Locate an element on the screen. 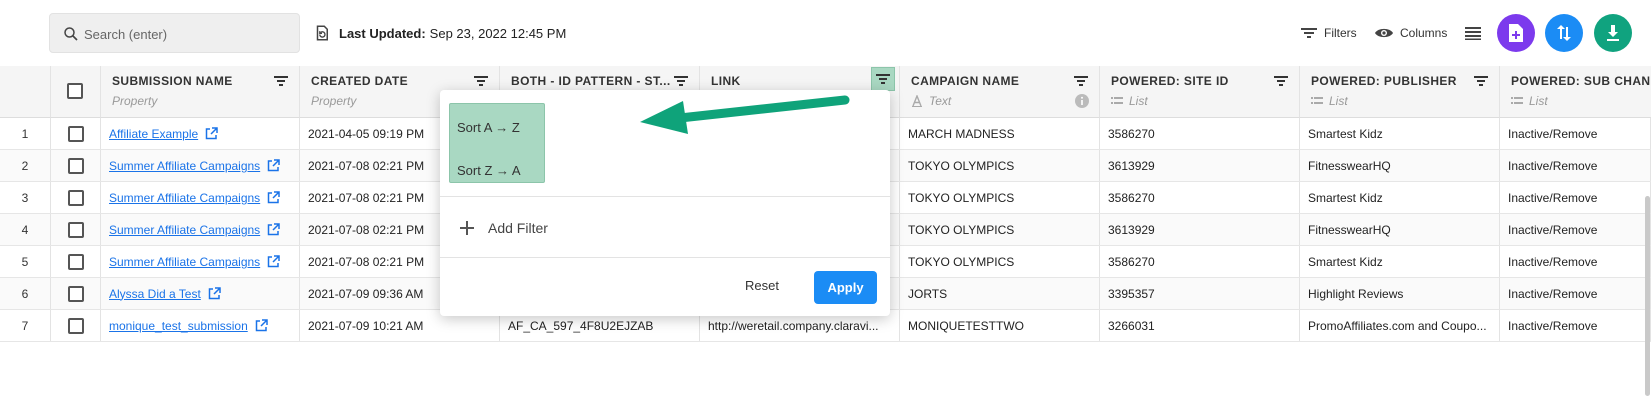 Image resolution: width=1651 pixels, height=396 pixels. apply-button: Apply is located at coordinates (845, 287).